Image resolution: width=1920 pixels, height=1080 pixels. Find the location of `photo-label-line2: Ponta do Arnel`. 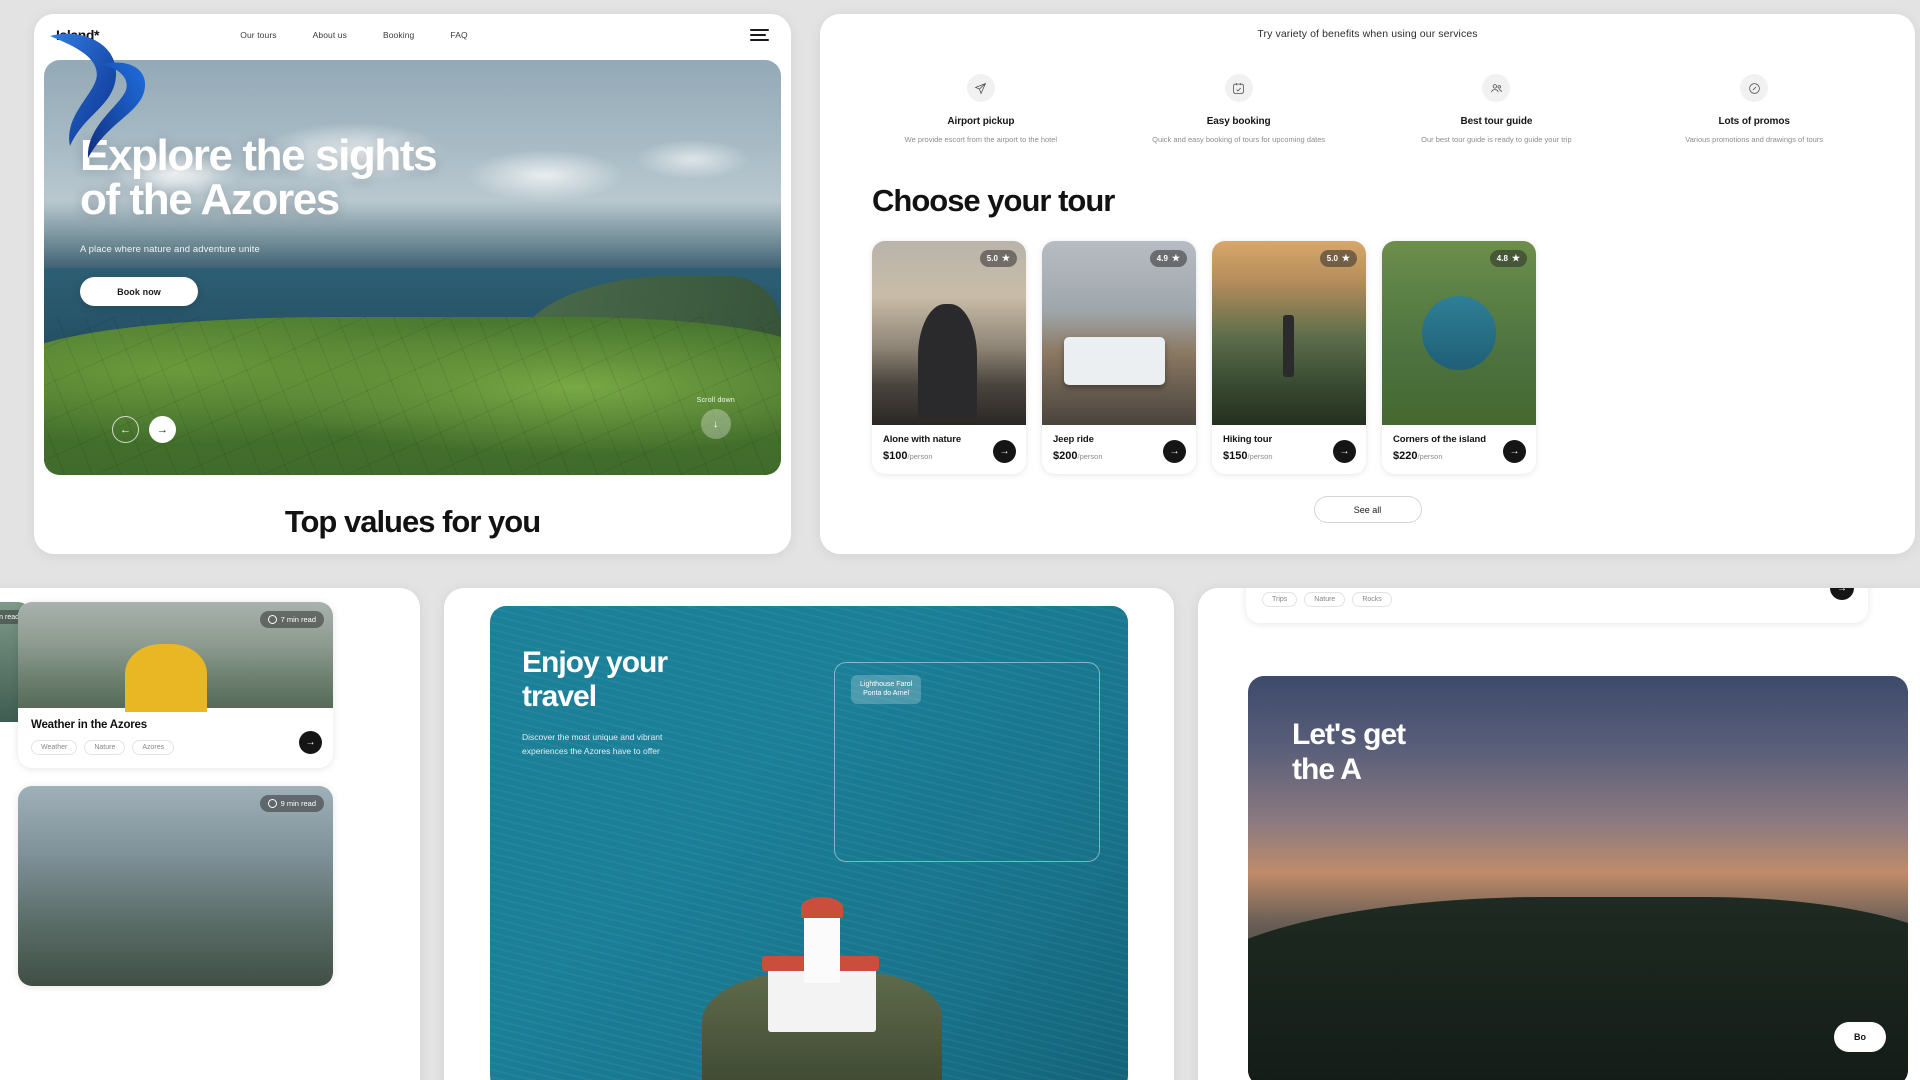

photo-label-line2: Ponta do Arnel is located at coordinates (886, 694).